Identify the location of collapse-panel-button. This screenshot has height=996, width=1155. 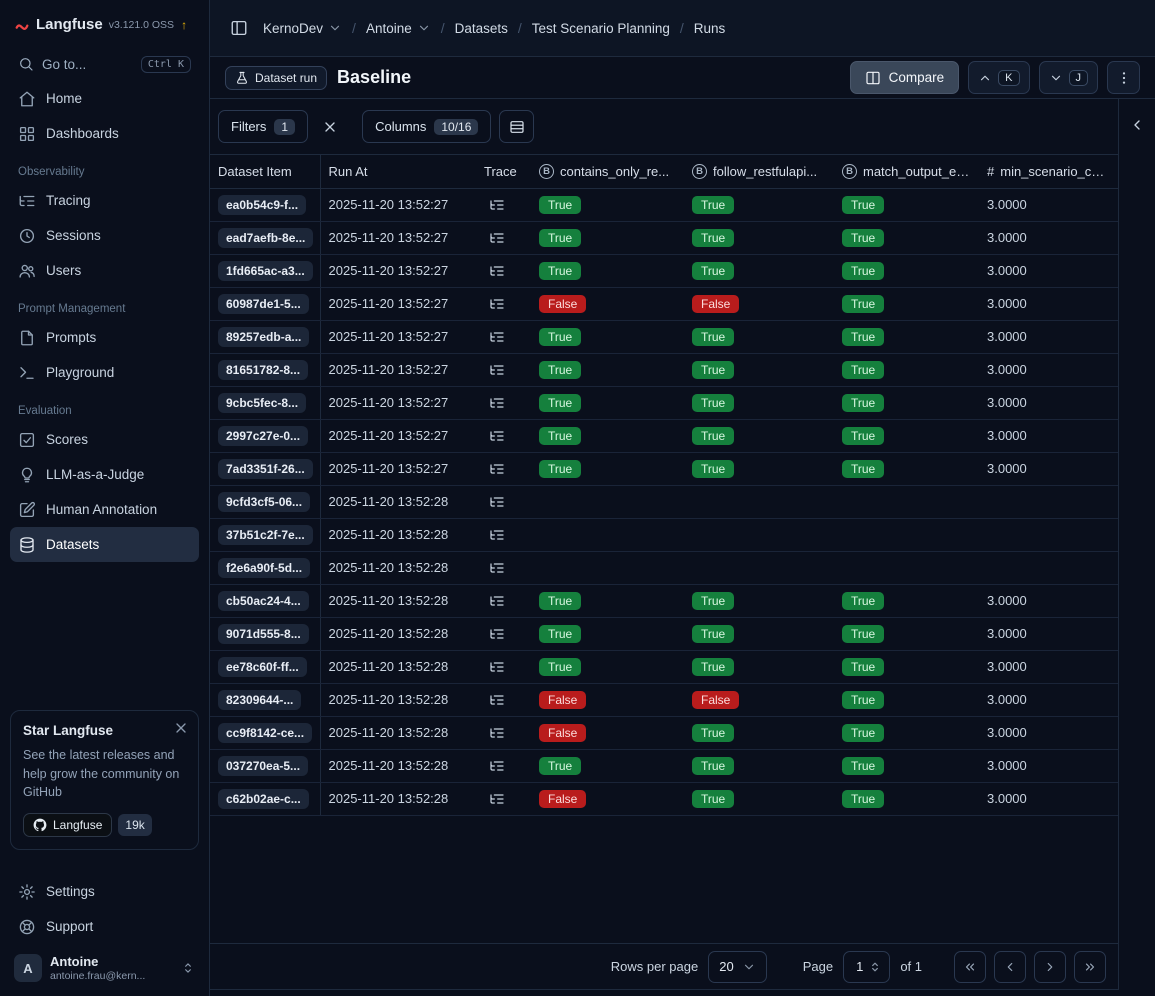
(1137, 125).